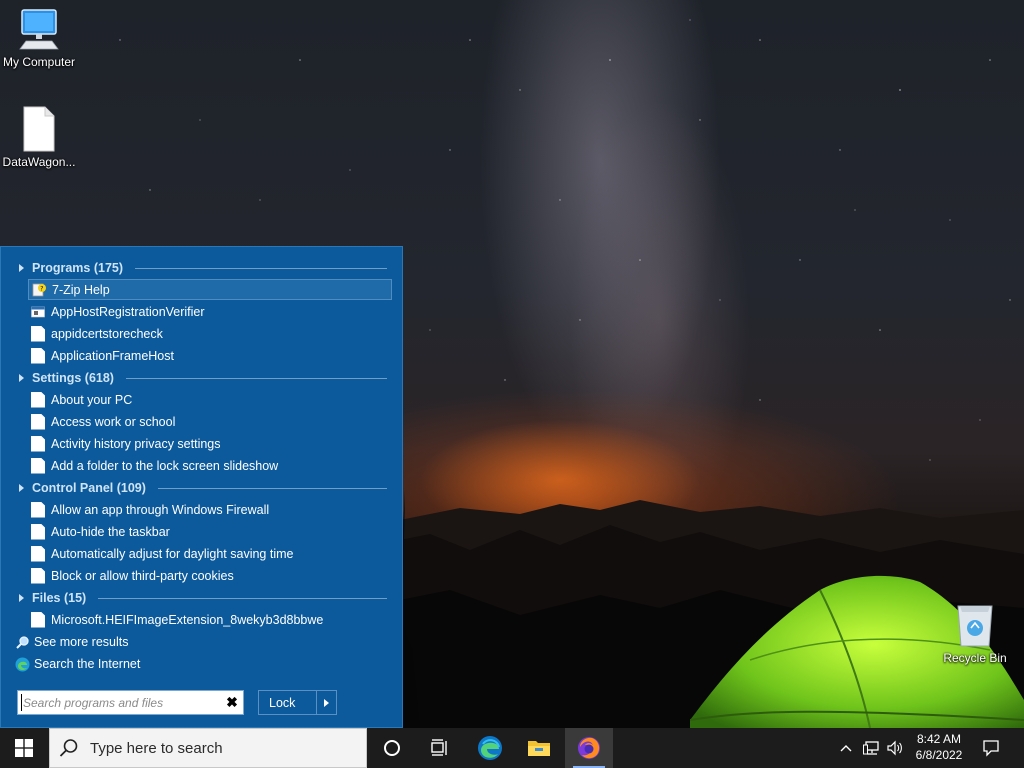 Image resolution: width=1024 pixels, height=768 pixels. I want to click on search-internet-link: Search the Internet, so click(77, 664).